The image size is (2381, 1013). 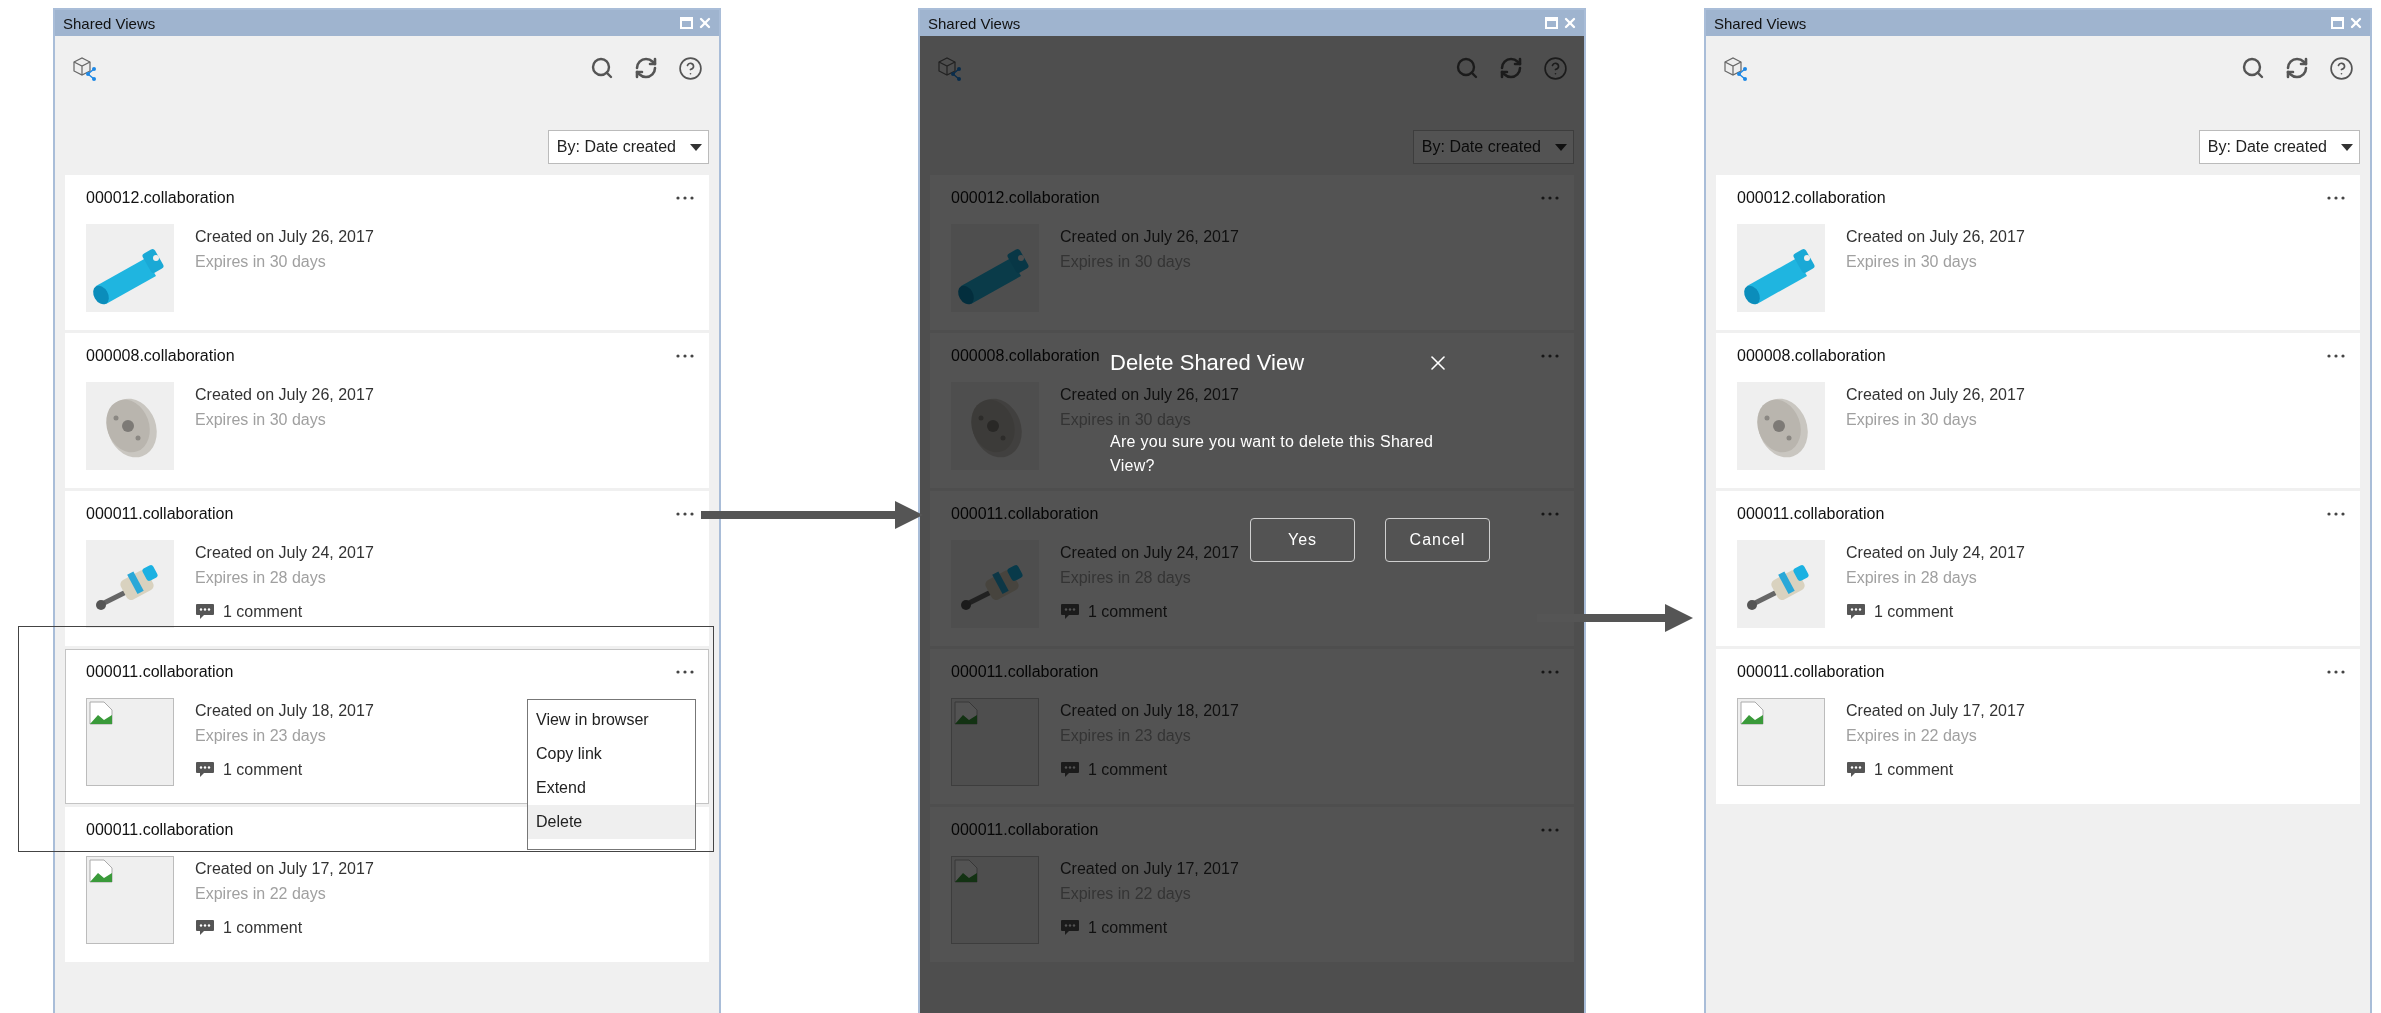 What do you see at coordinates (1302, 540) in the screenshot?
I see `dialog-button: Yes` at bounding box center [1302, 540].